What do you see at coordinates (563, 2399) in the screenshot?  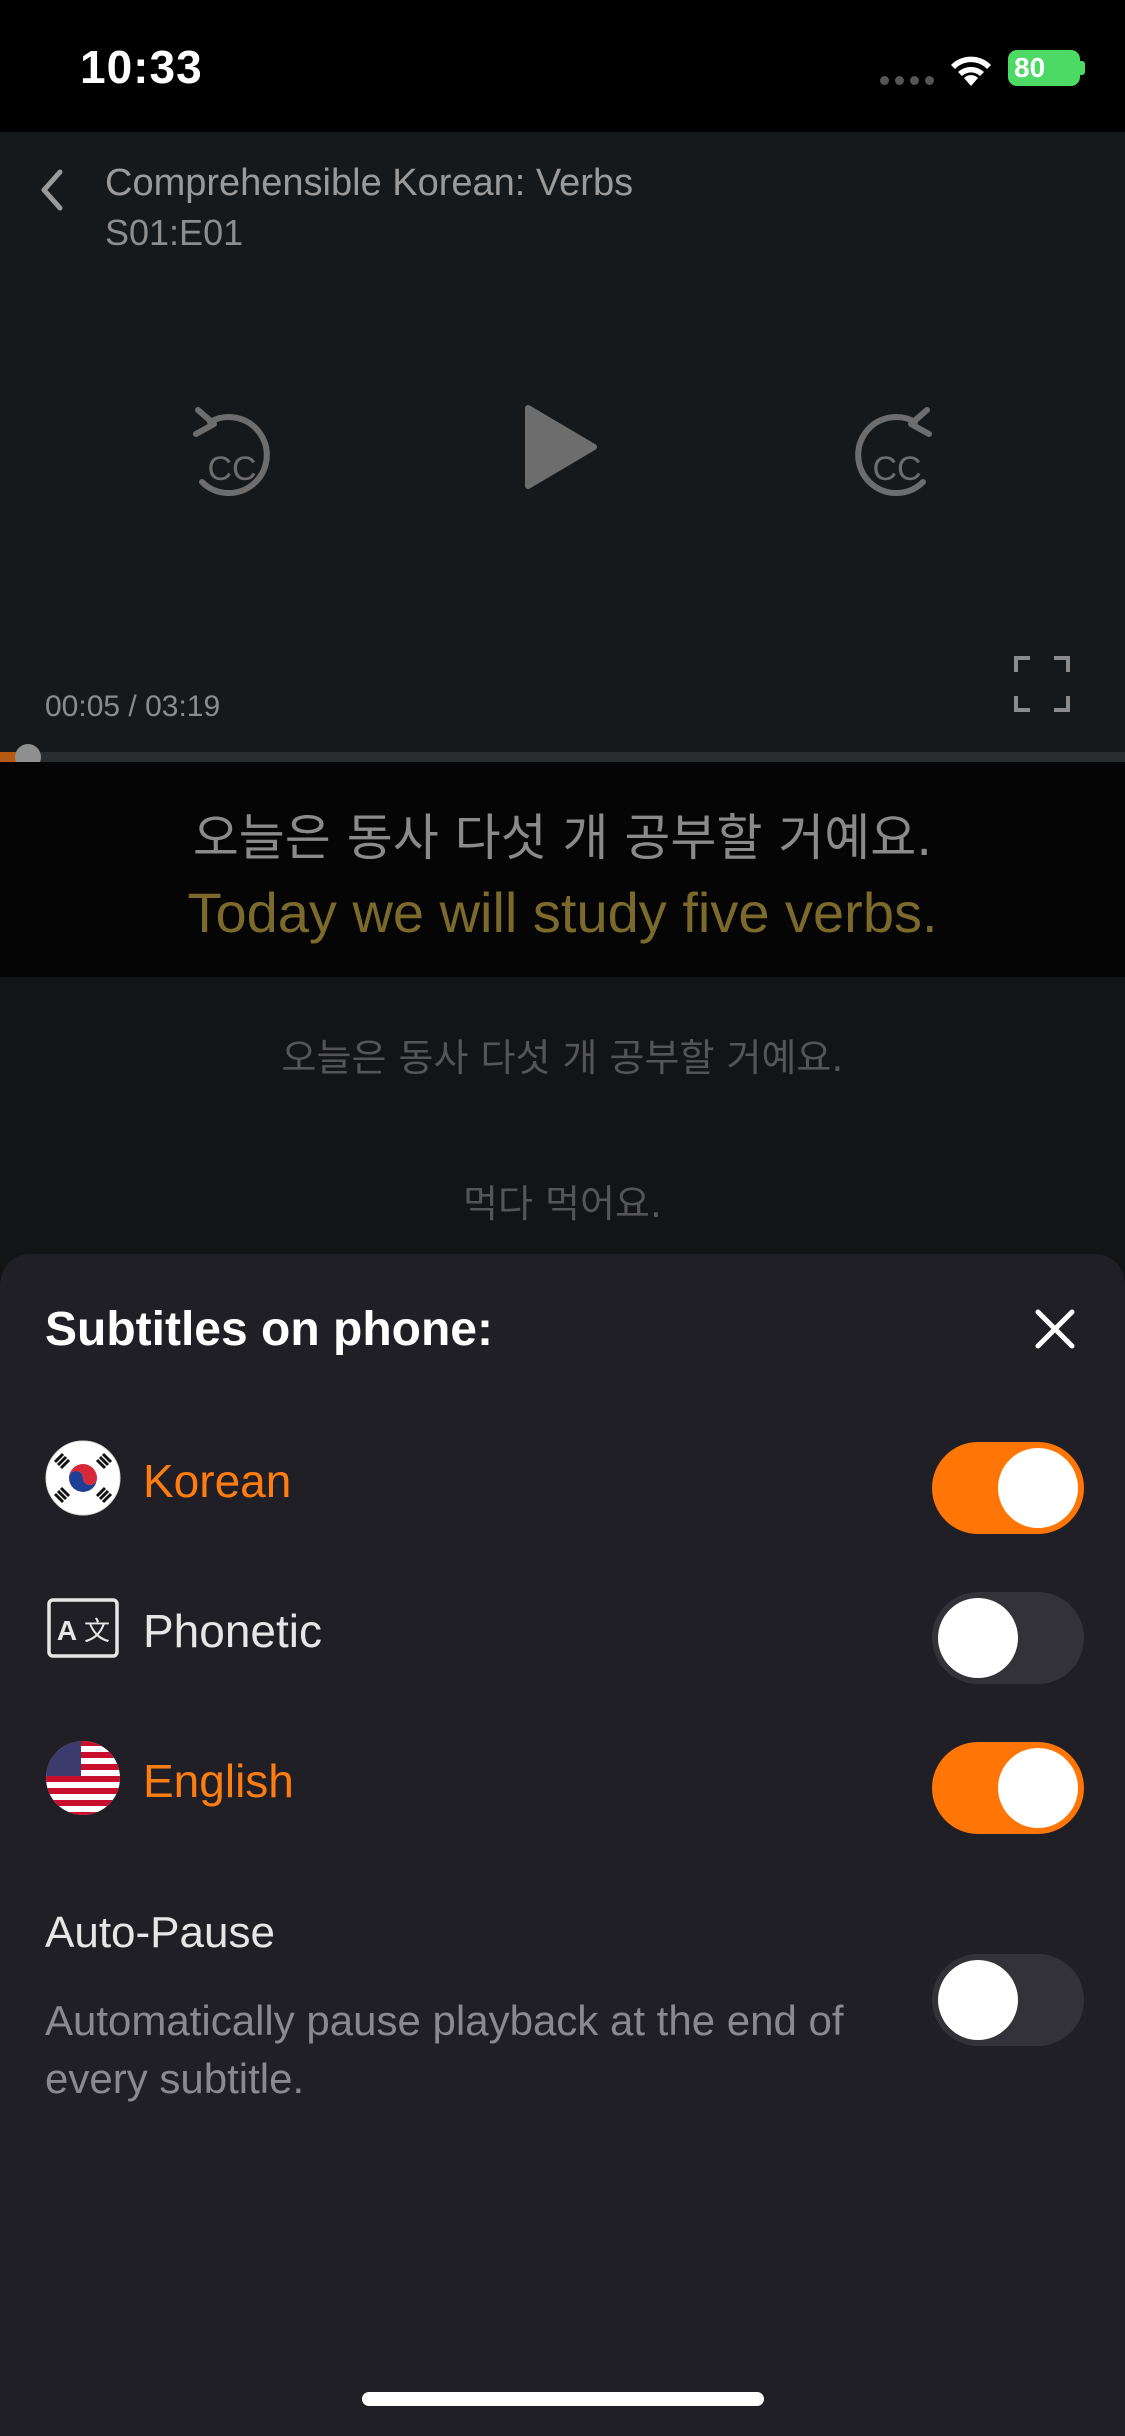 I see `home-indicator` at bounding box center [563, 2399].